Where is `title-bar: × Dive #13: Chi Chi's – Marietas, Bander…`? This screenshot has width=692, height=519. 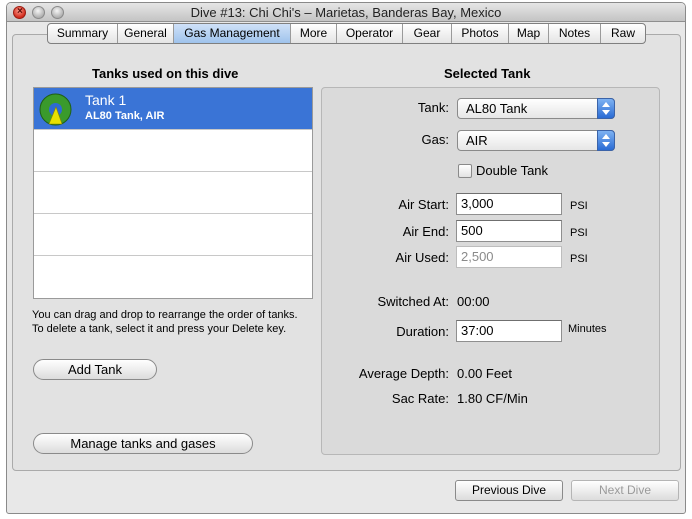
title-bar: × Dive #13: Chi Chi's – Marietas, Bander… is located at coordinates (346, 12).